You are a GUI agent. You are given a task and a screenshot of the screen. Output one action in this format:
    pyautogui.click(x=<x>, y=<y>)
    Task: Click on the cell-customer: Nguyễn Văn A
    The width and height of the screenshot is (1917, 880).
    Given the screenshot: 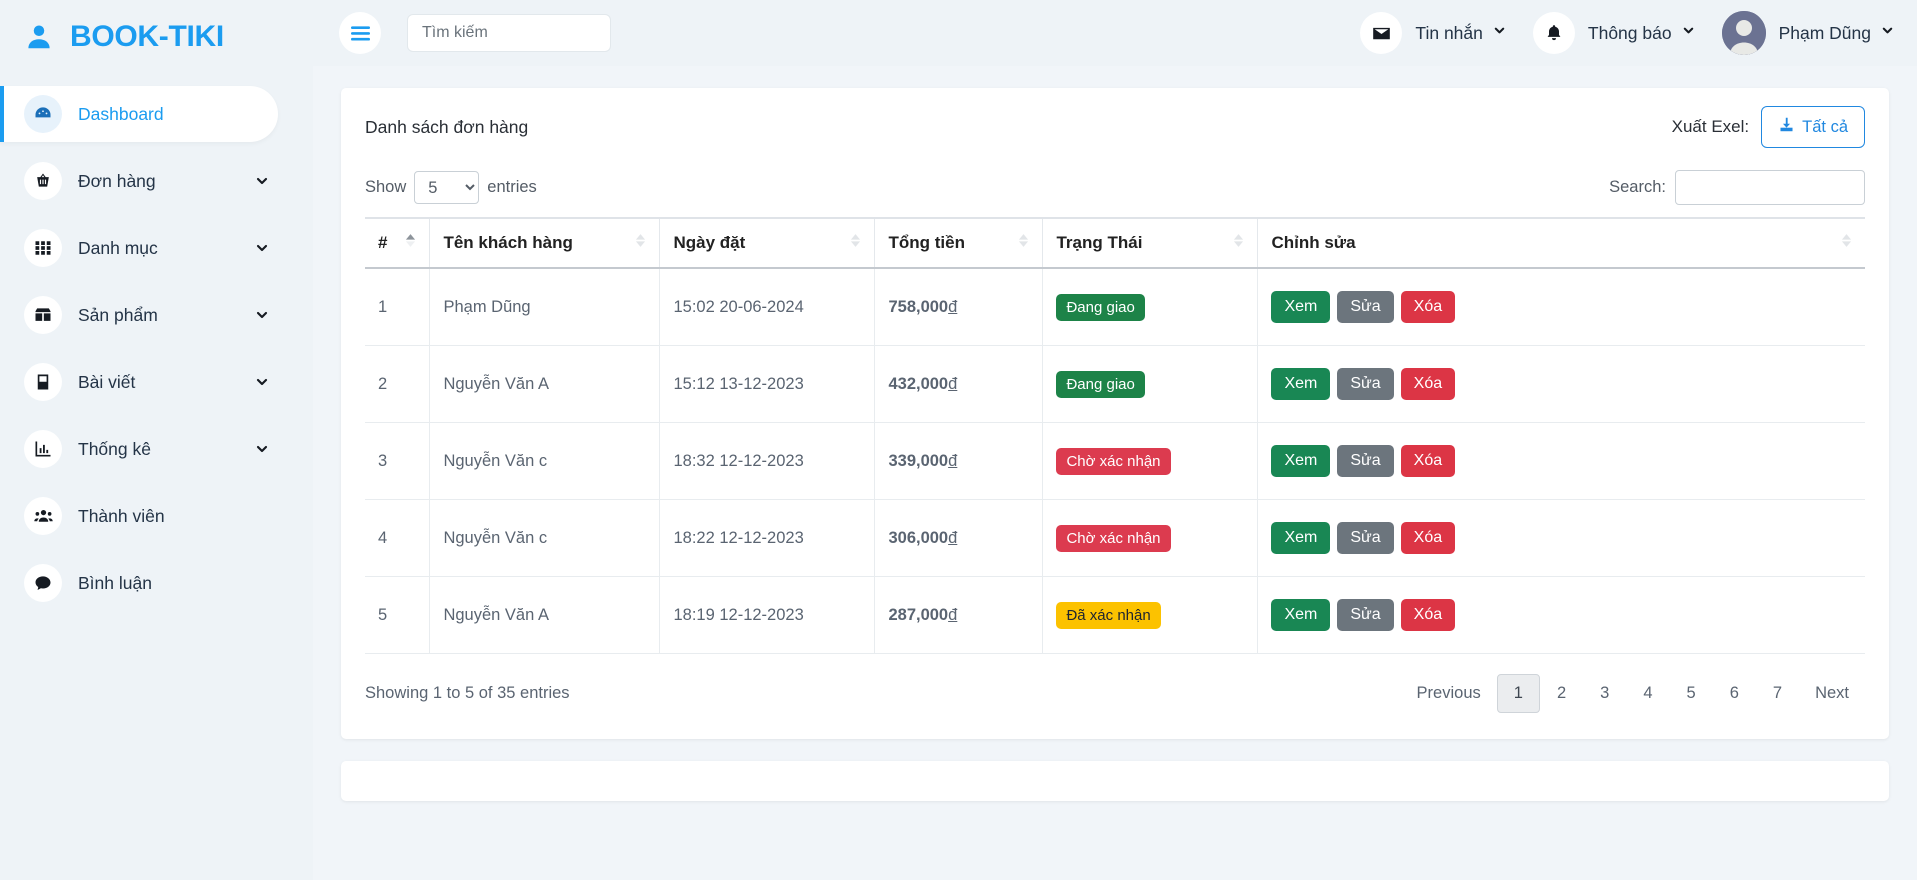 What is the action you would take?
    pyautogui.click(x=545, y=384)
    